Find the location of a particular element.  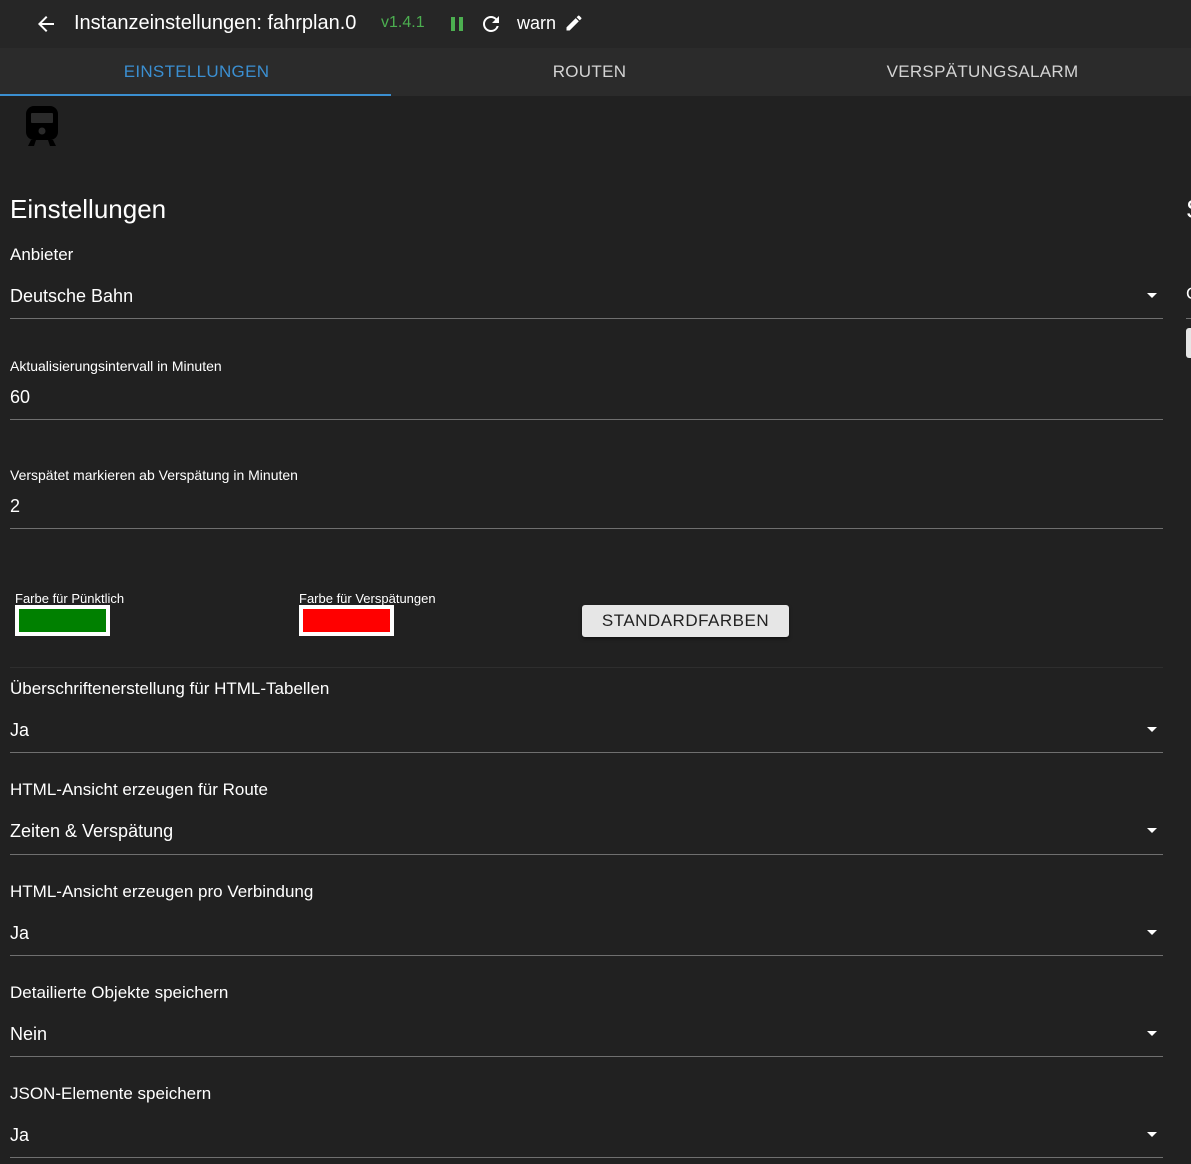

train-icon is located at coordinates (42, 126).